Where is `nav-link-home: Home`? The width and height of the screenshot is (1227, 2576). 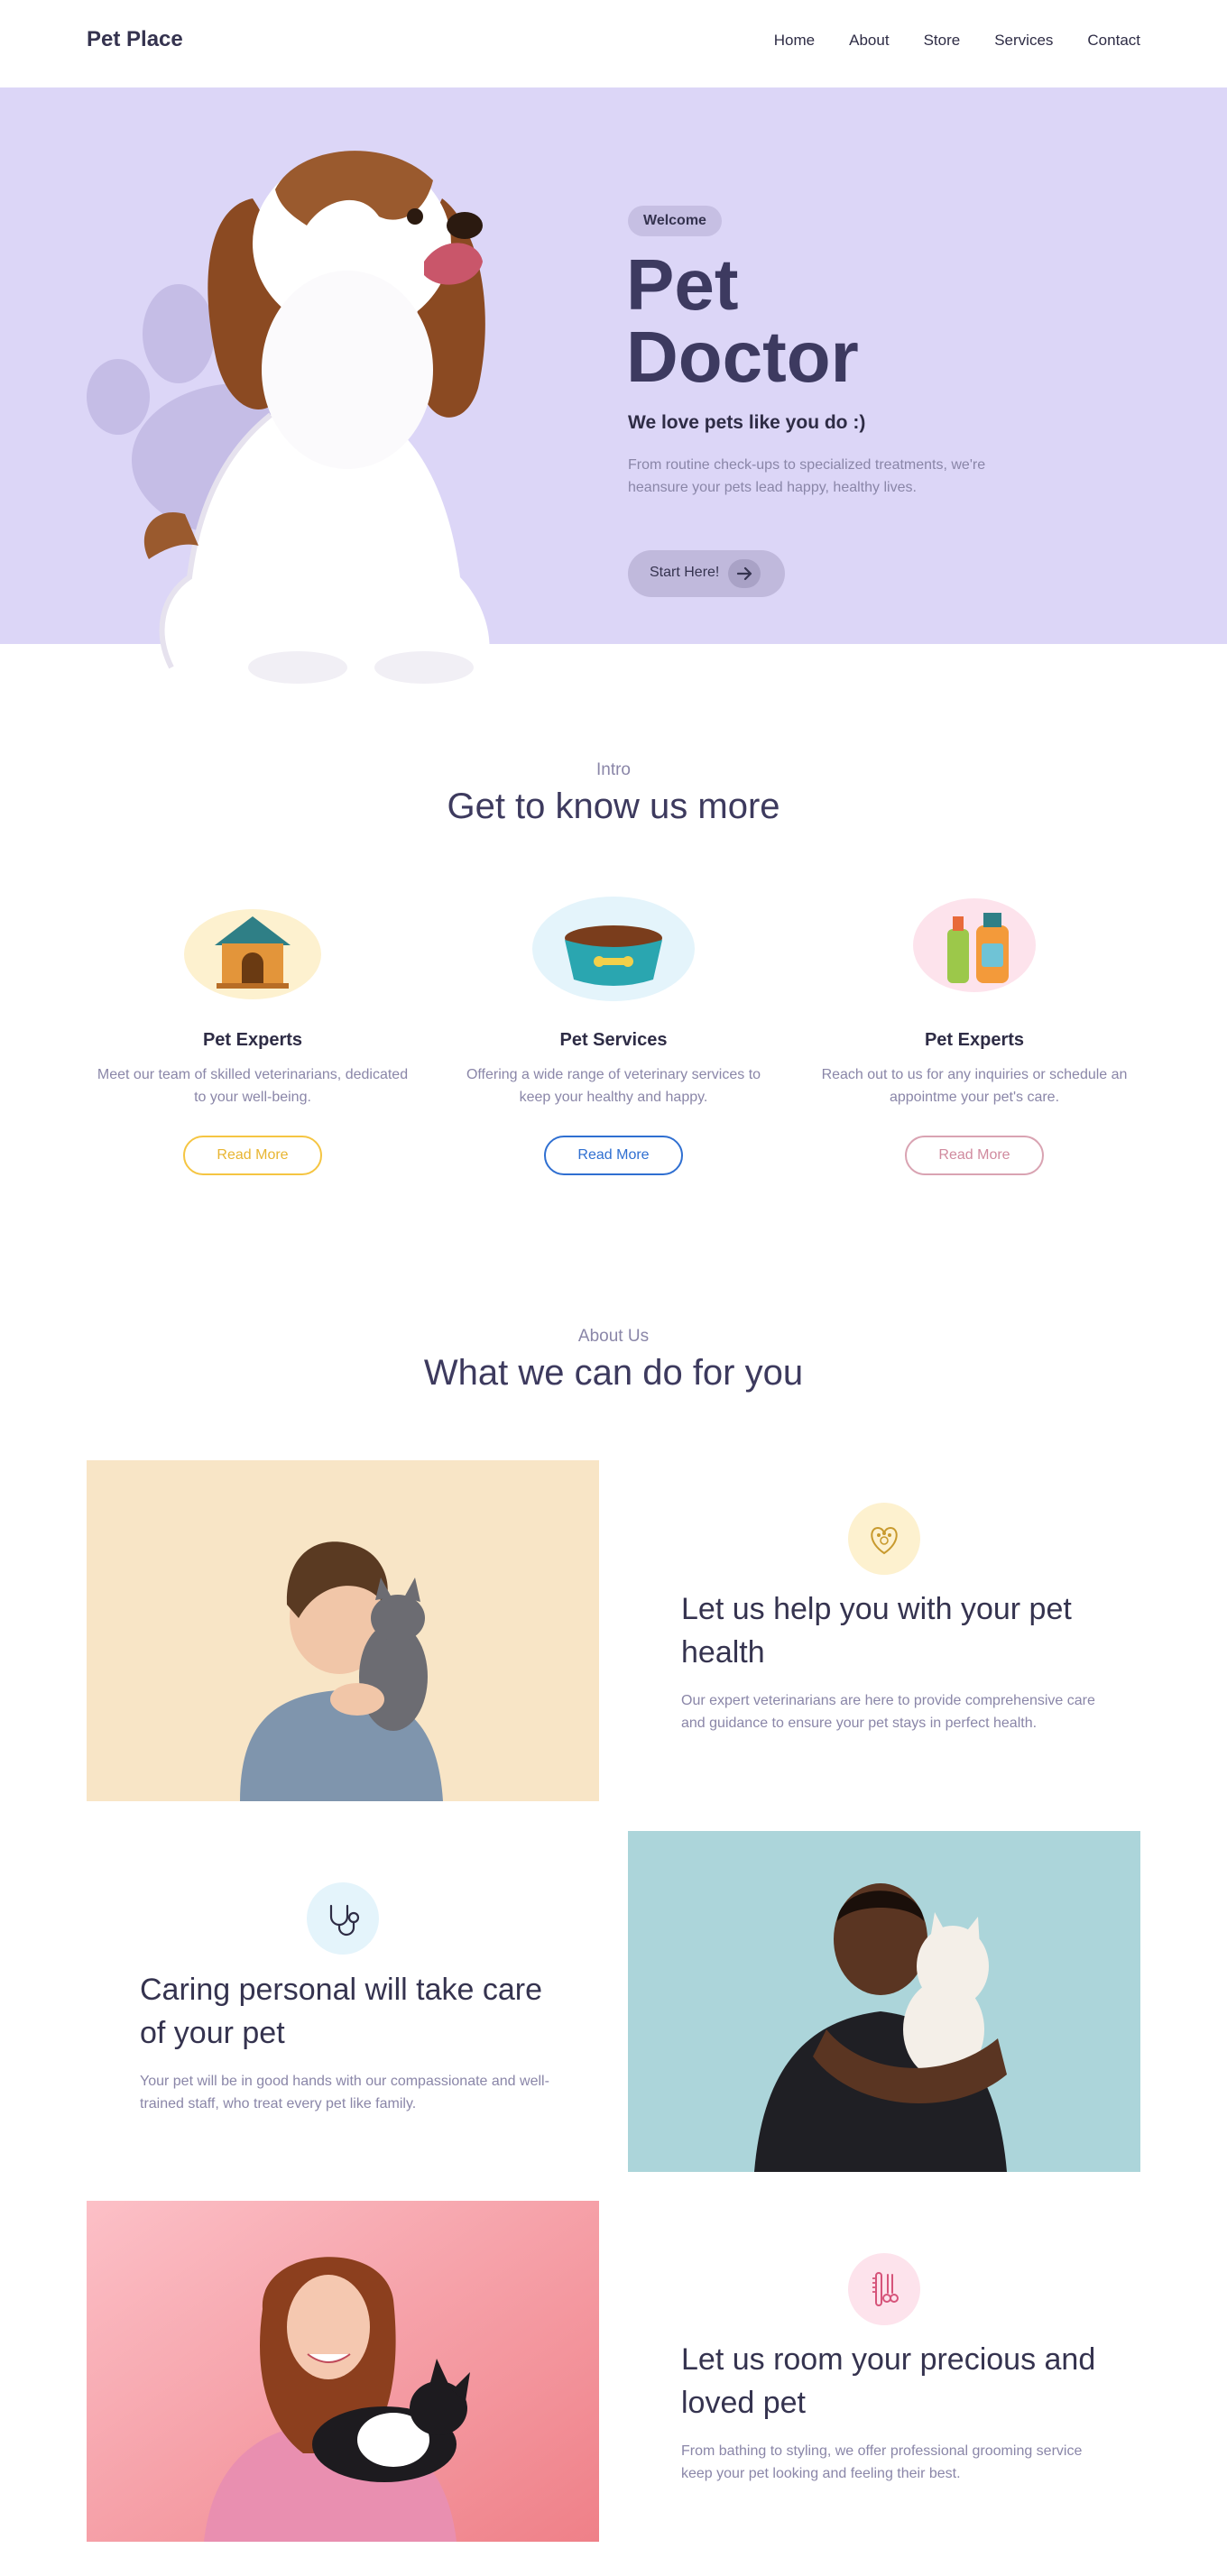
nav-link-home: Home is located at coordinates (794, 41).